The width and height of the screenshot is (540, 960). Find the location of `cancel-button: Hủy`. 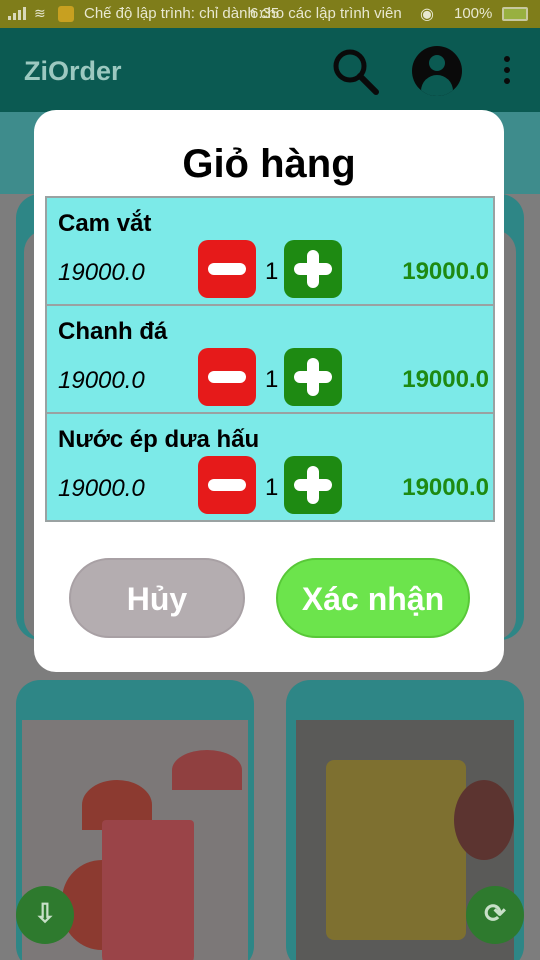

cancel-button: Hủy is located at coordinates (157, 598).